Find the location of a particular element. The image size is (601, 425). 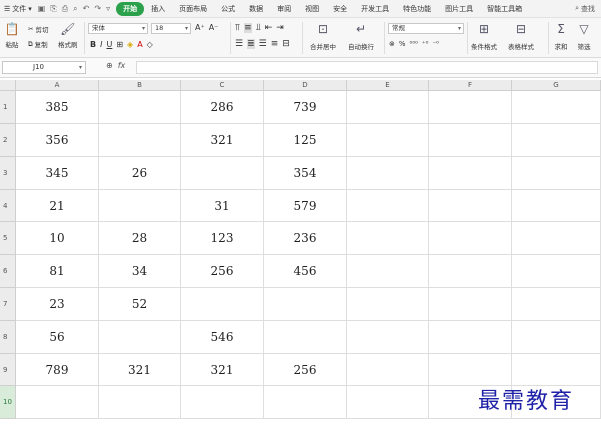

cell-d4: 579 is located at coordinates (305, 206).